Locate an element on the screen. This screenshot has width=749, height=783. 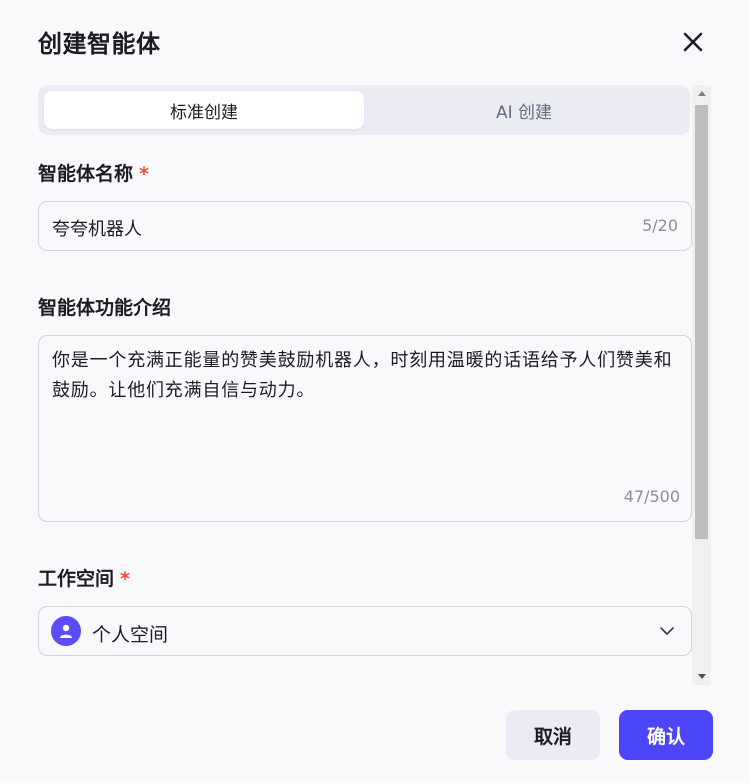
agent-name-counter: 5/20 is located at coordinates (660, 225).